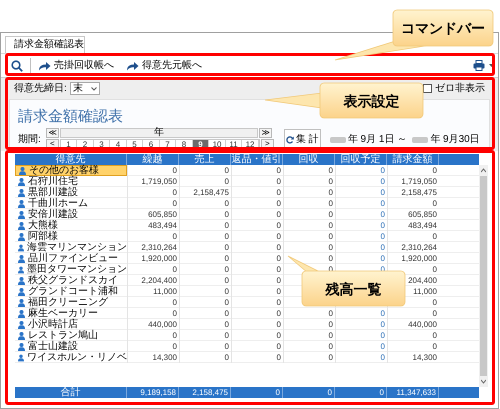  Describe the element at coordinates (483, 170) in the screenshot. I see `scroll-up-icon` at that location.